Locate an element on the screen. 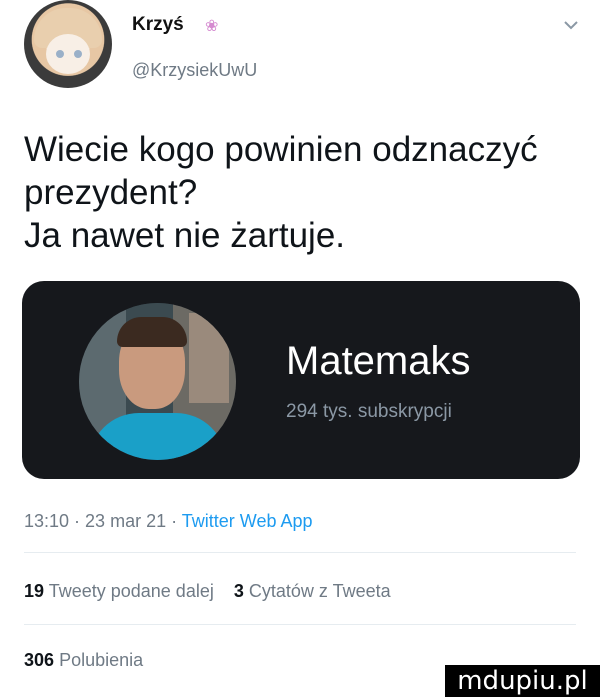 Image resolution: width=600 pixels, height=697 pixels. tweet-time: 13:10 is located at coordinates (46, 521).